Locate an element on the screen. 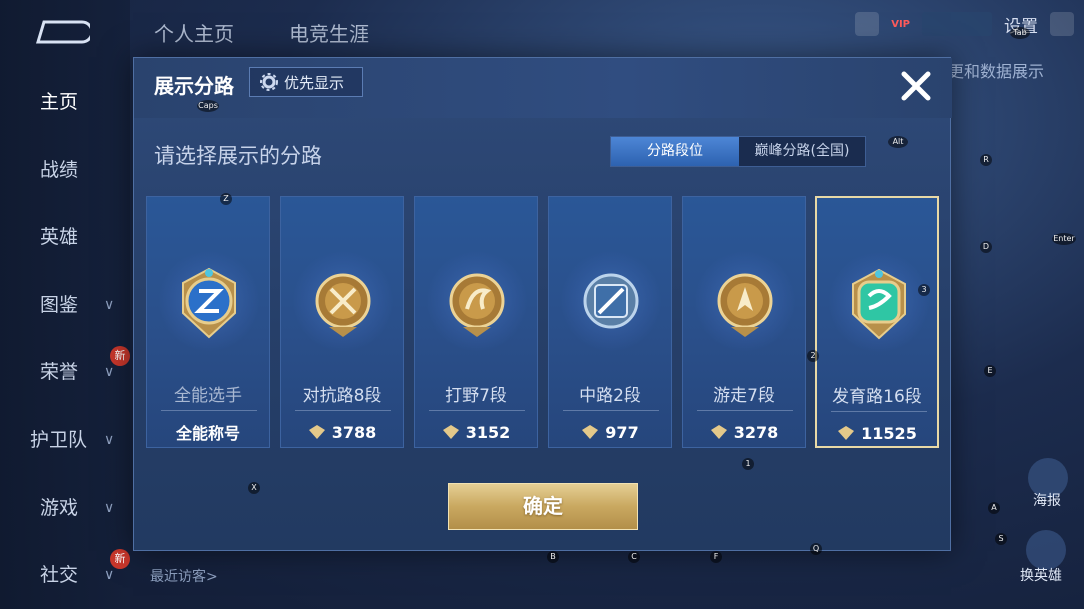  key-hint: S is located at coordinates (1001, 539).